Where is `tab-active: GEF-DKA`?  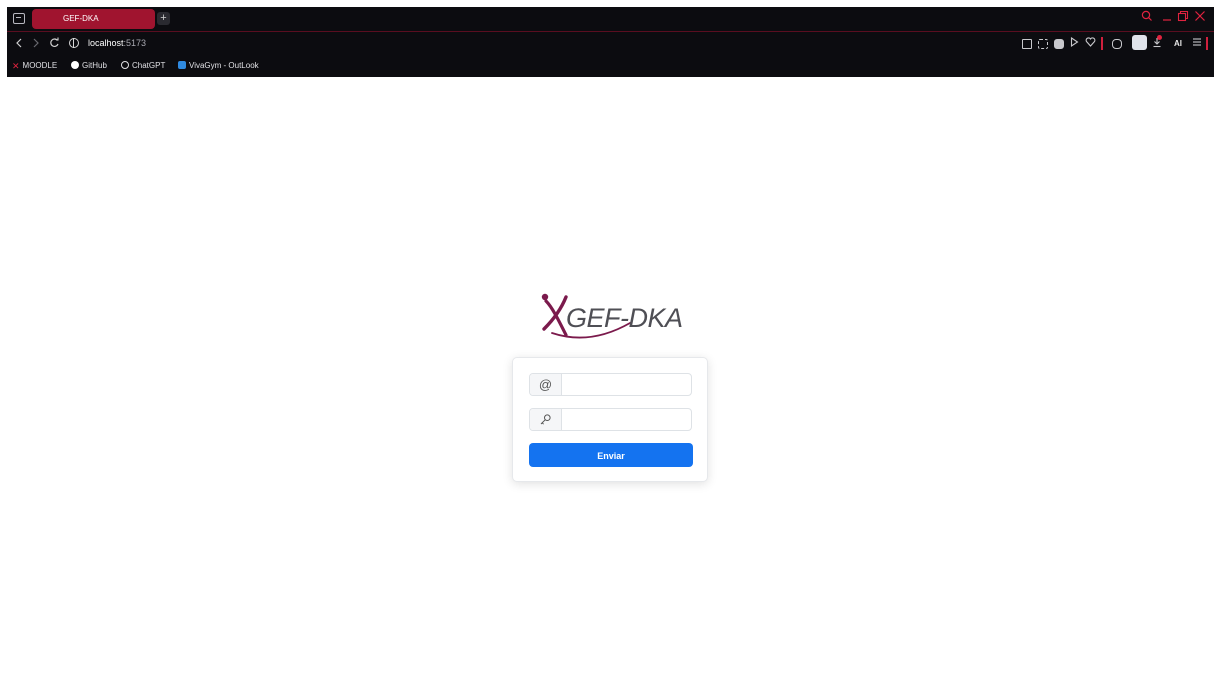 tab-active: GEF-DKA is located at coordinates (93, 19).